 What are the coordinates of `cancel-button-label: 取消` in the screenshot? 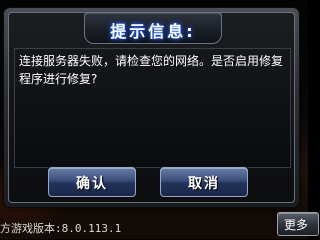 It's located at (204, 184).